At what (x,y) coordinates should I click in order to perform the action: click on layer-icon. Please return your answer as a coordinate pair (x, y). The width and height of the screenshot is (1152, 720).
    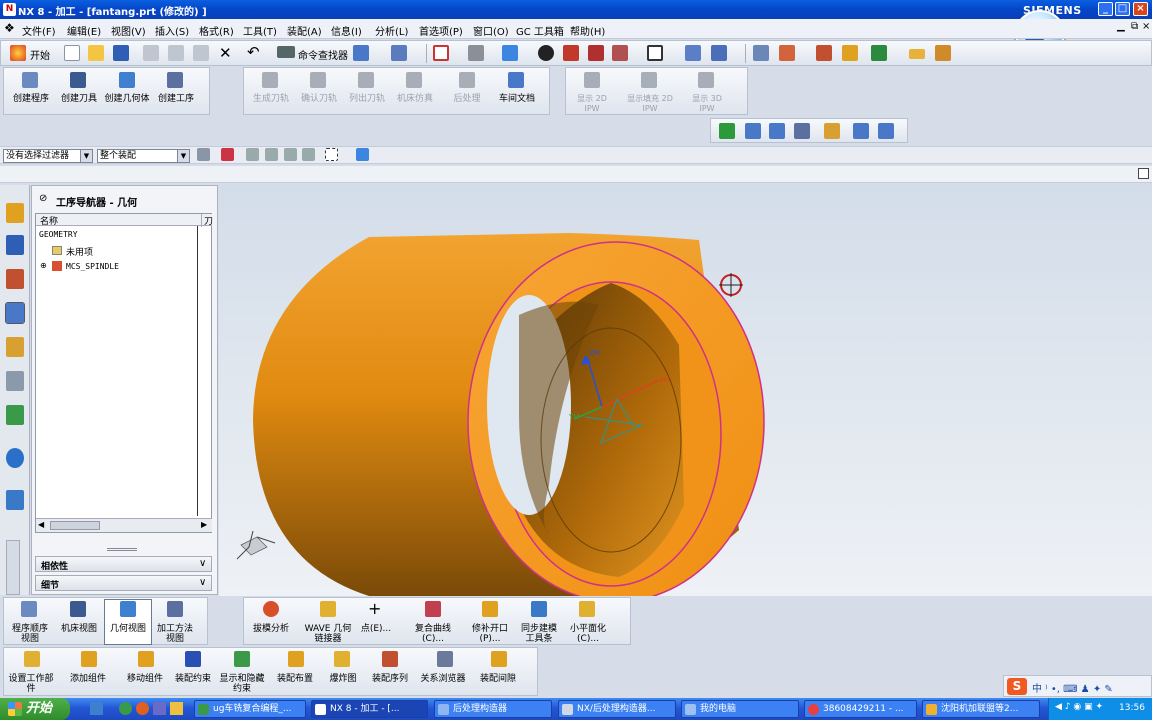
    Looking at the image, I should click on (693, 53).